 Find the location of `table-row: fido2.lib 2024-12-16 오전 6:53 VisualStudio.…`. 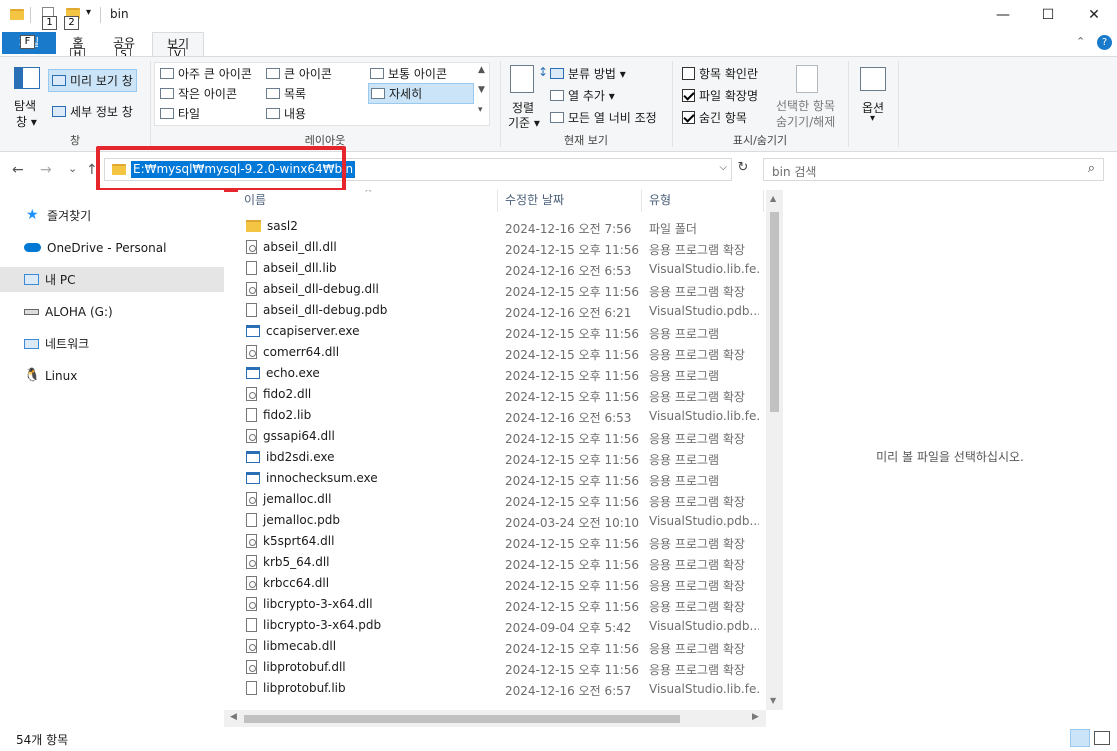

table-row: fido2.lib 2024-12-16 오전 6:53 VisualStudio.… is located at coordinates (501, 416).